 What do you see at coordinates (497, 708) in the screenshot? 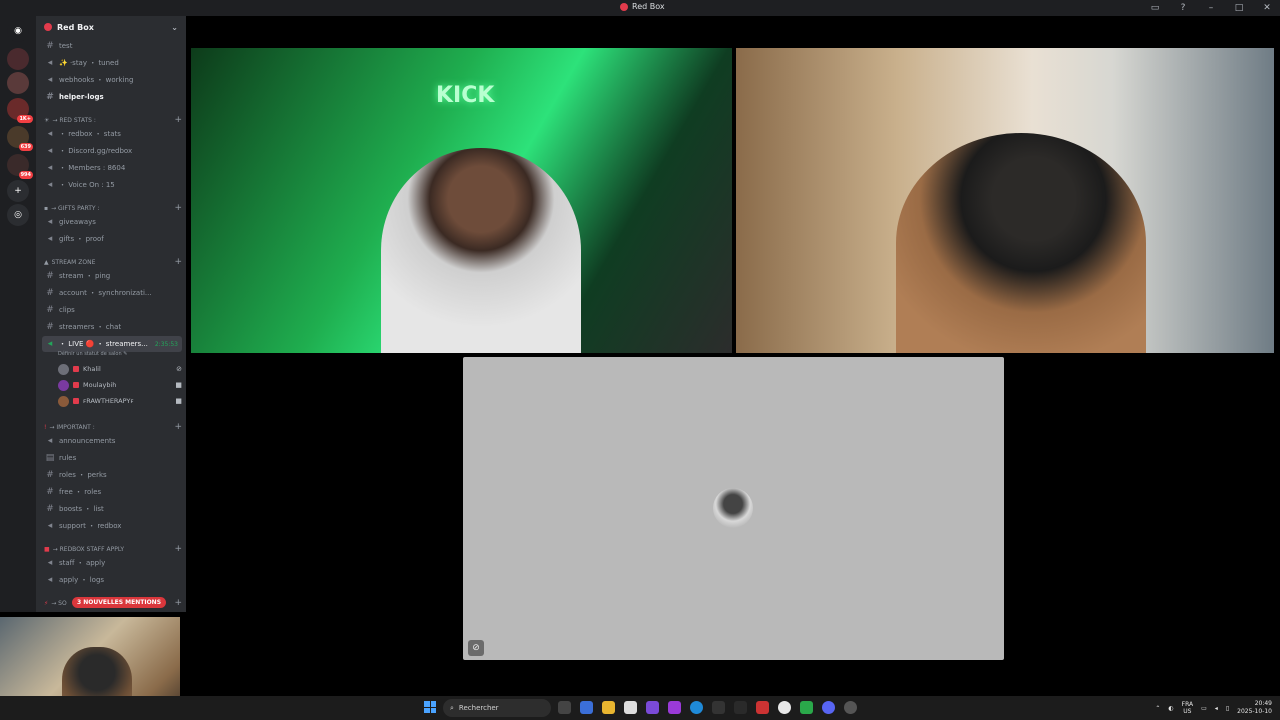
I see `taskbar-search: ⌕ Rechercher` at bounding box center [497, 708].